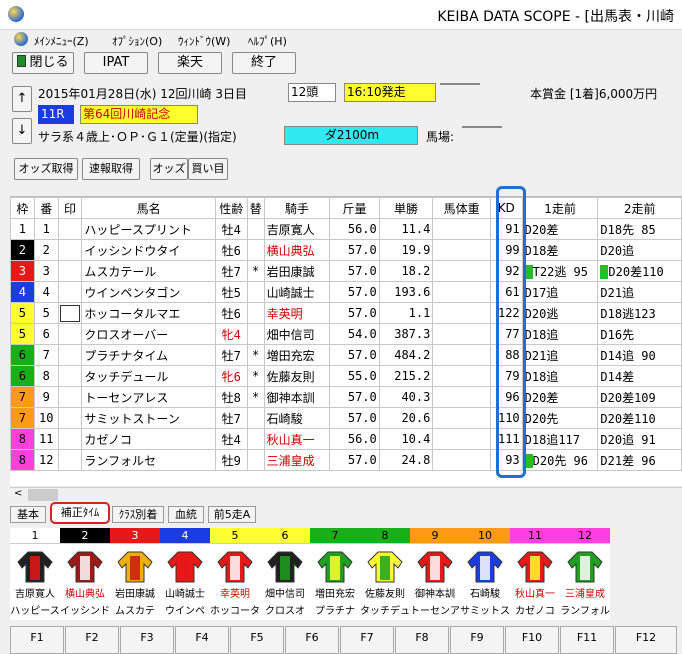 Image resolution: width=682 pixels, height=654 pixels. Describe the element at coordinates (267, 41) in the screenshot. I see `menu-help: ﾍﾙﾌﾟ(H)` at that location.